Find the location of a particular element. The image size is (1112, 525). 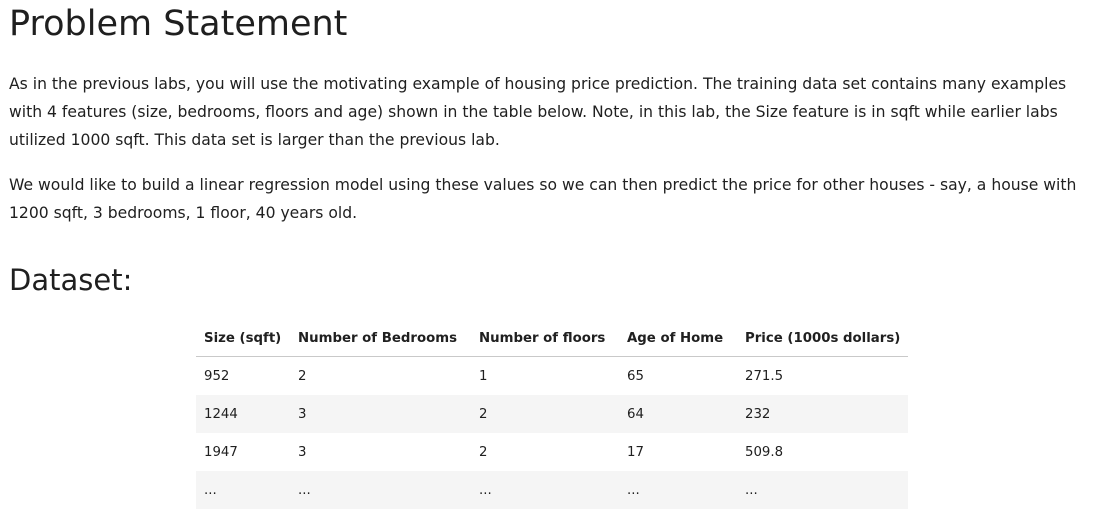

table-row: 1244 3 2 64 232 is located at coordinates (552, 414).